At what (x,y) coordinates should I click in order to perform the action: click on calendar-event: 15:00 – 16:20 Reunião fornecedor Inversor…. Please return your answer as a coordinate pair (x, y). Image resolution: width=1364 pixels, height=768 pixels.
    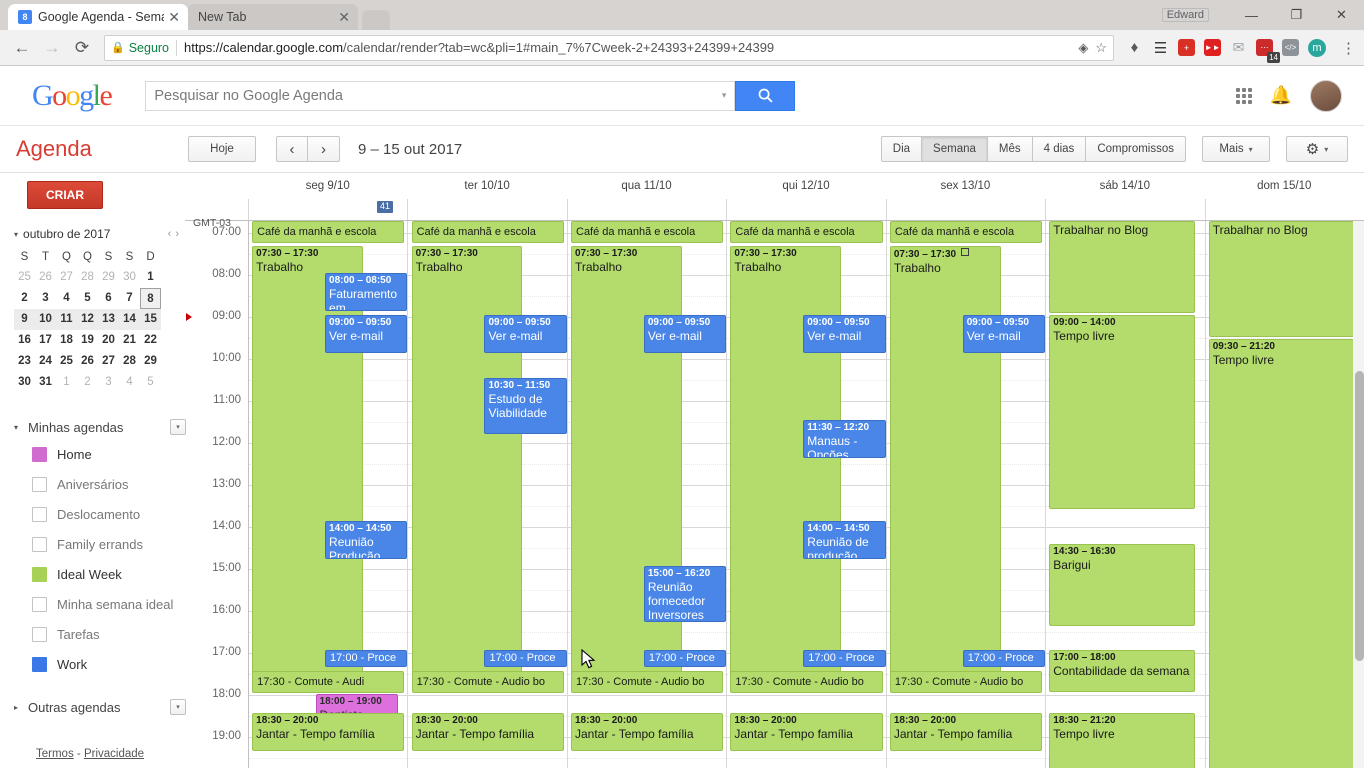
    Looking at the image, I should click on (685, 594).